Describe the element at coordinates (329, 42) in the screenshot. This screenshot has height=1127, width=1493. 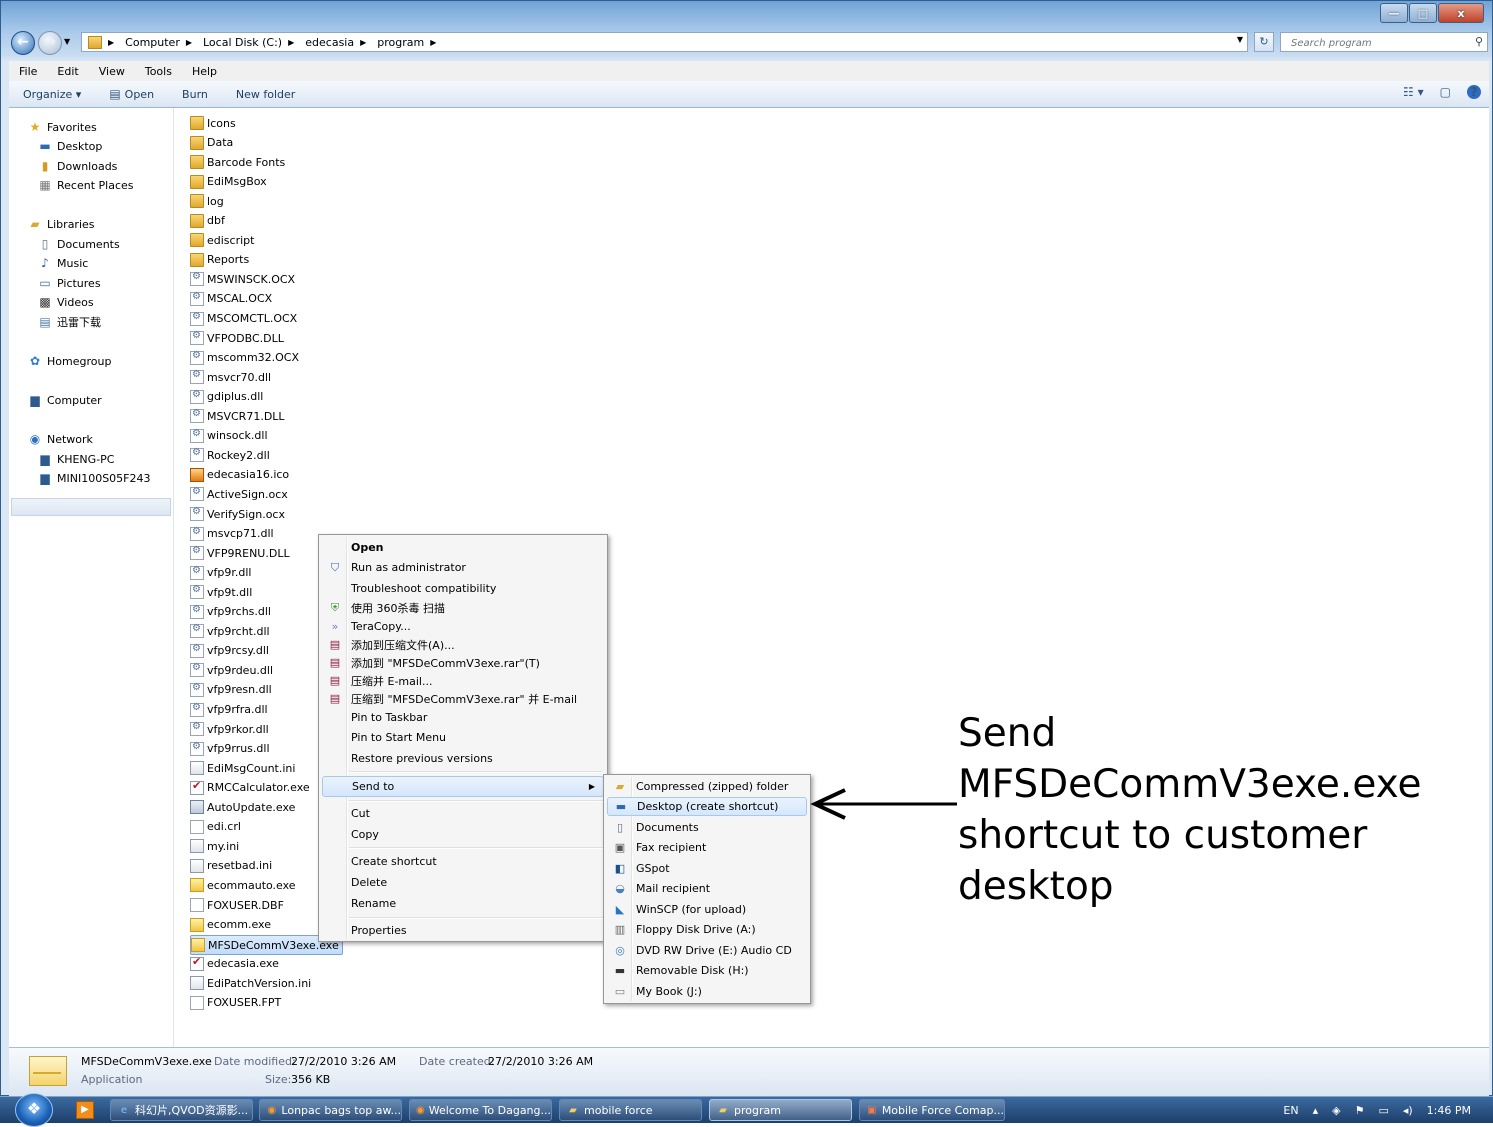
I see `breadcrumb-edecasia: edecasia` at that location.